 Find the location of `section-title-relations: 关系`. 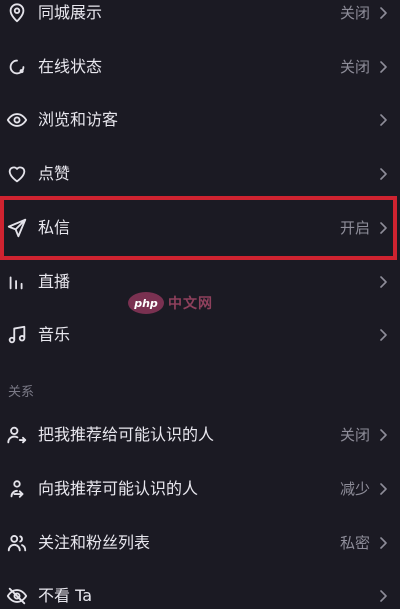

section-title-relations: 关系 is located at coordinates (21, 392).